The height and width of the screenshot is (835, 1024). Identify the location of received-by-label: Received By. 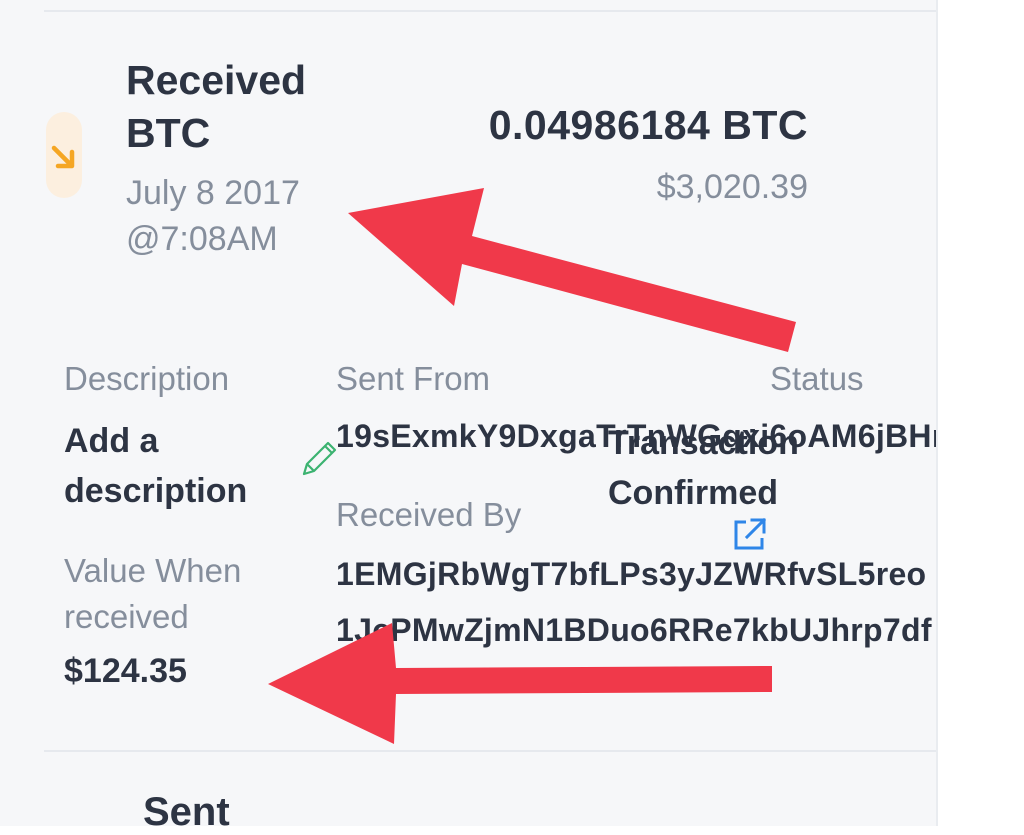
(429, 514).